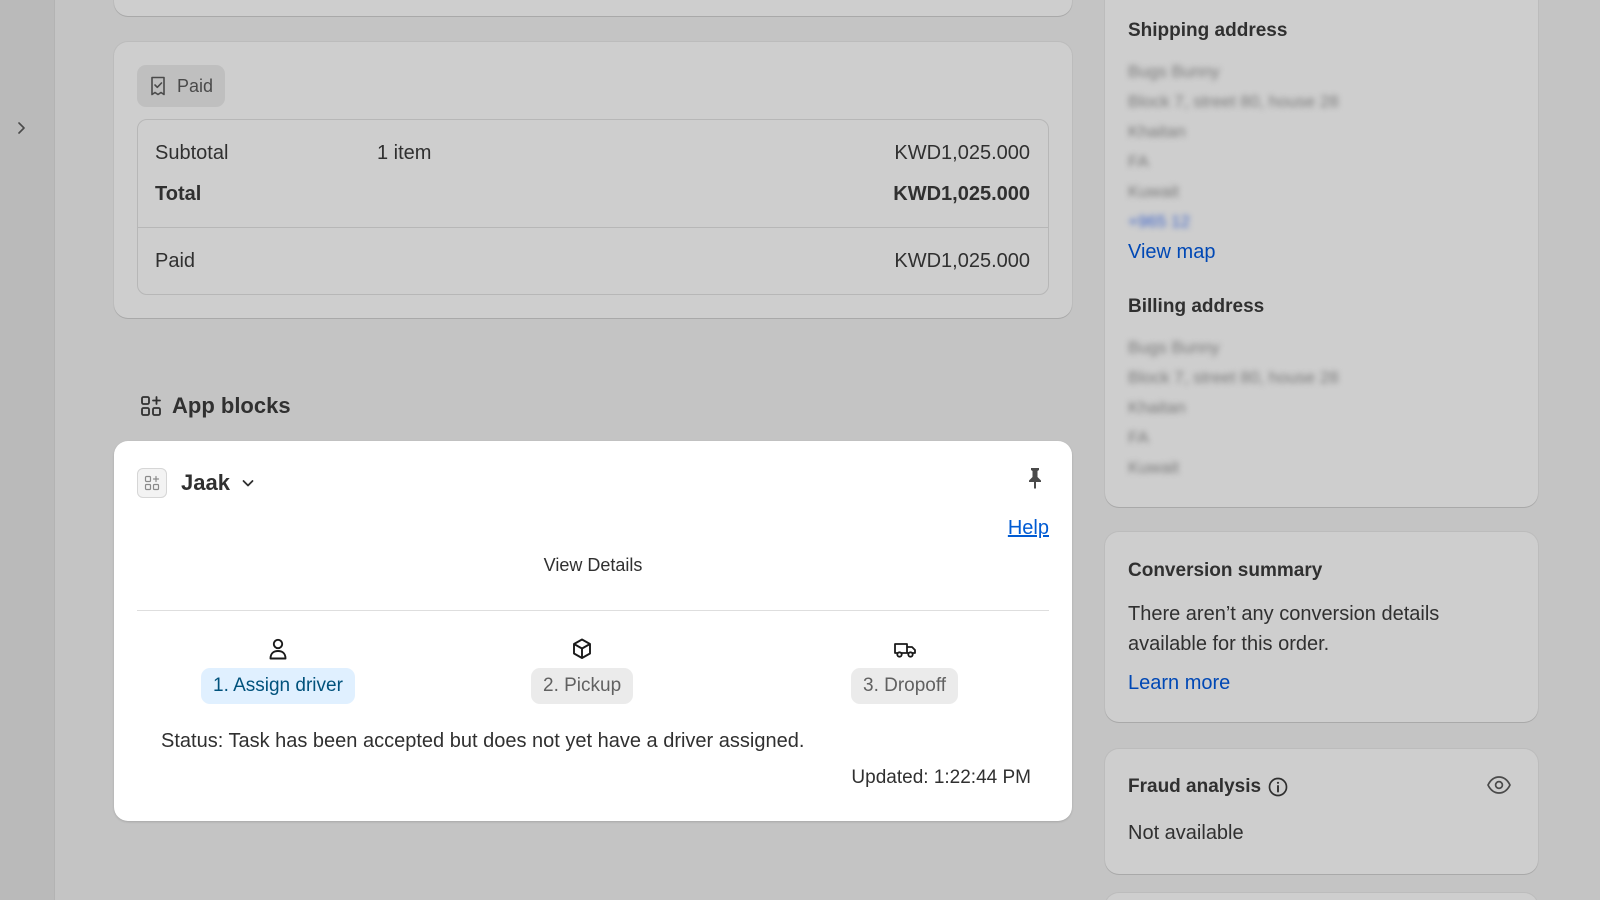 The height and width of the screenshot is (900, 1600). What do you see at coordinates (195, 85) in the screenshot?
I see `paid-badge-label: Paid` at bounding box center [195, 85].